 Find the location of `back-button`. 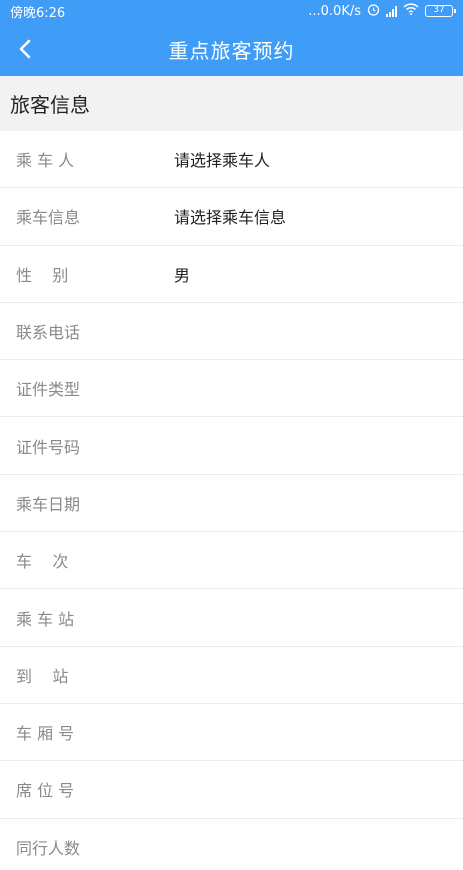

back-button is located at coordinates (25, 49).